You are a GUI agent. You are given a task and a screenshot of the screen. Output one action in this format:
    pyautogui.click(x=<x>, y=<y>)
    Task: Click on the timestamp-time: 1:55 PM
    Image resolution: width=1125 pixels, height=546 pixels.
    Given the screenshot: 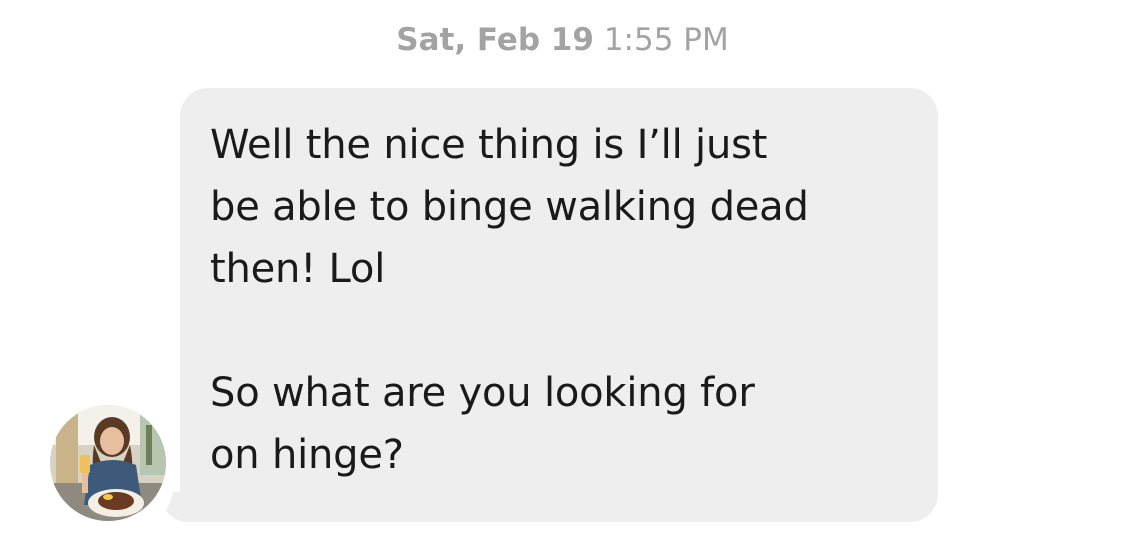 What is the action you would take?
    pyautogui.click(x=666, y=40)
    